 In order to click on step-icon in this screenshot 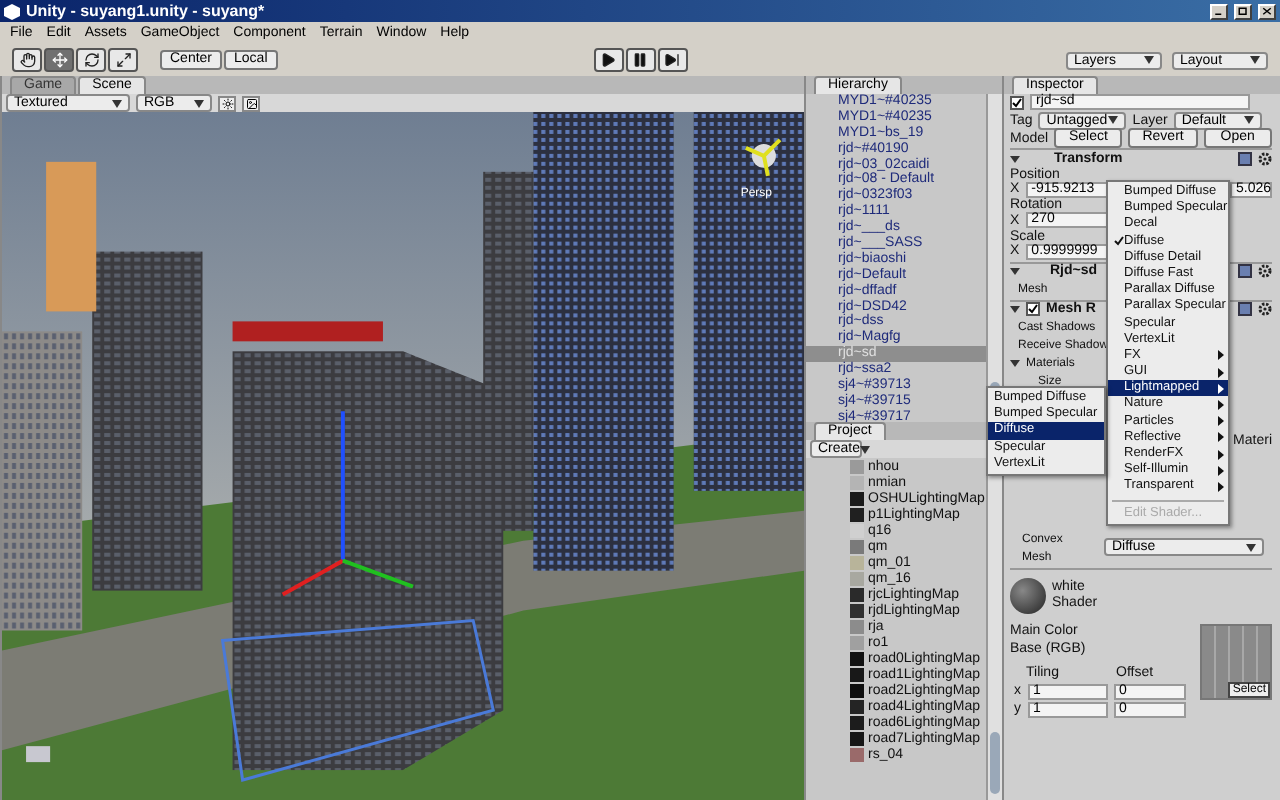, I will do `click(672, 60)`.